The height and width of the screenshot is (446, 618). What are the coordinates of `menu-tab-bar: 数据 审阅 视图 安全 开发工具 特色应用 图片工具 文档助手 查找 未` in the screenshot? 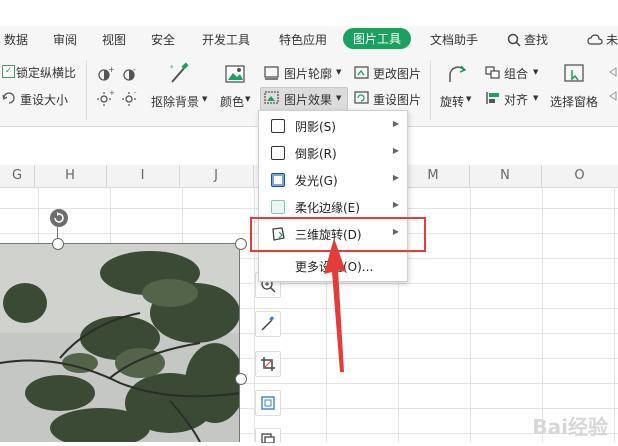 It's located at (309, 40).